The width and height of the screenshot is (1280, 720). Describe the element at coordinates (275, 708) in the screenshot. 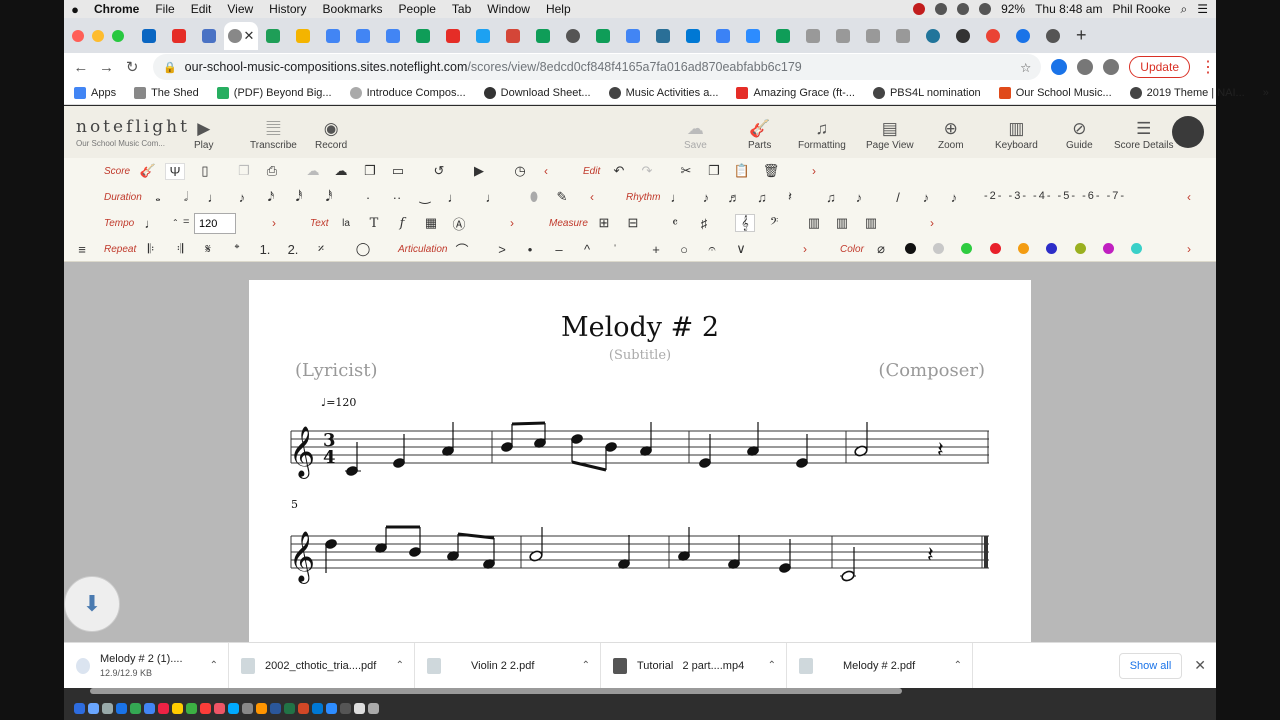

I see `word-icon` at that location.